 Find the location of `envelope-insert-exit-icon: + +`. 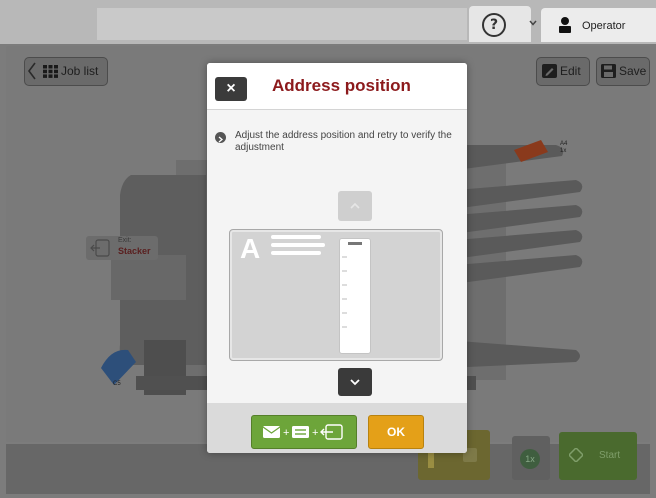

envelope-insert-exit-icon: + + is located at coordinates (302, 432).